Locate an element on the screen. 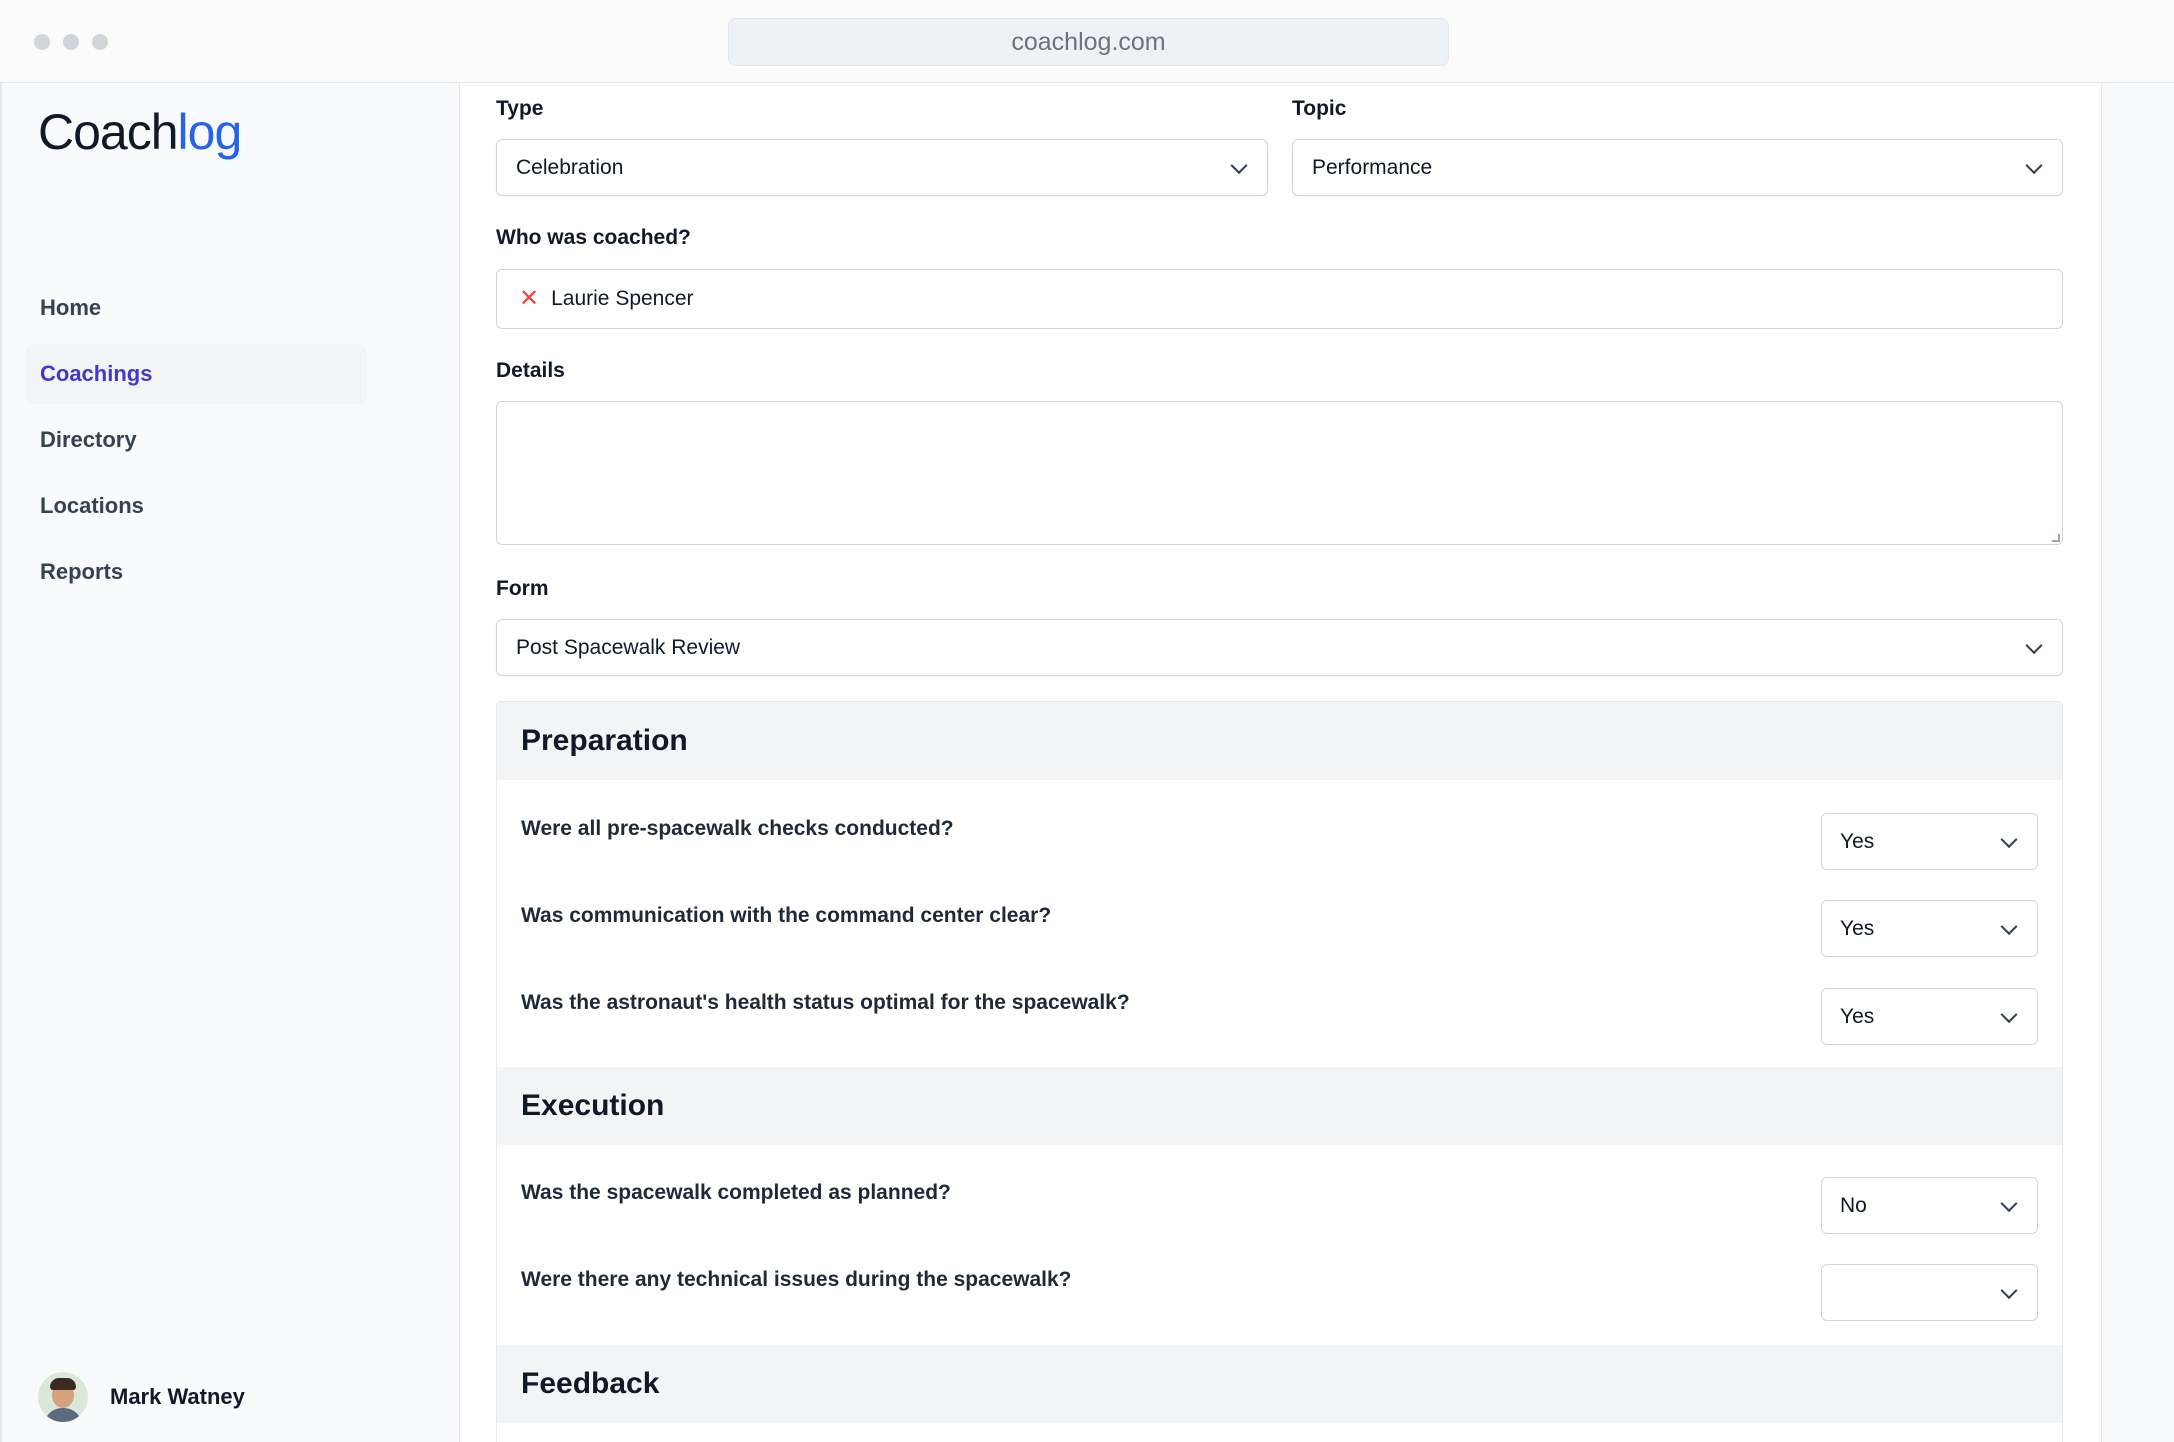  sidebar-item-directory: Directory is located at coordinates (196, 440).